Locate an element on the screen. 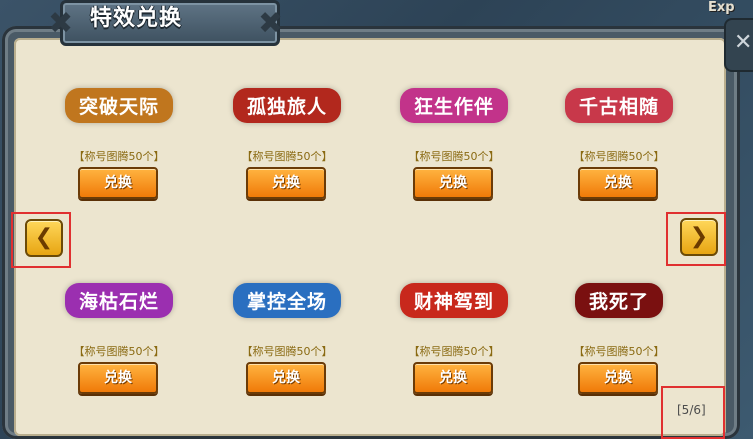  effect-badge: 财神驾到 is located at coordinates (454, 300).